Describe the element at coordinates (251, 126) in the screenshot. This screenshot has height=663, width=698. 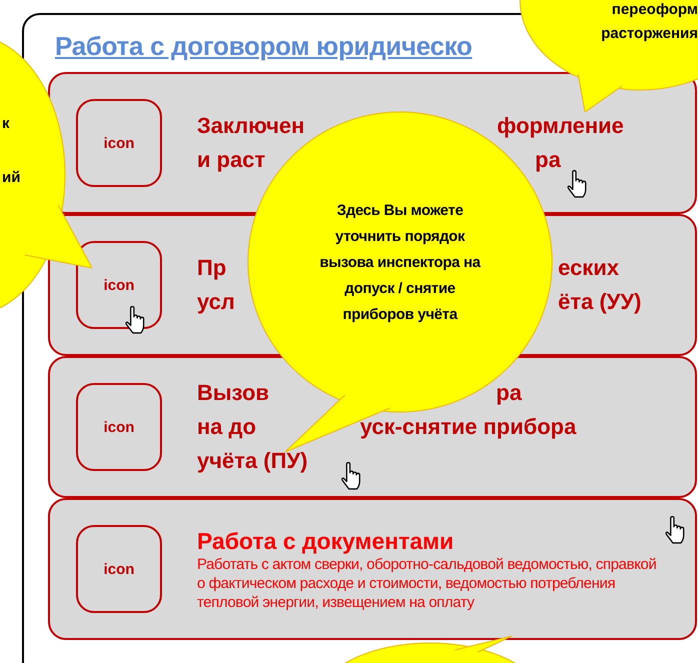
I see `card-heading: Заключен` at that location.